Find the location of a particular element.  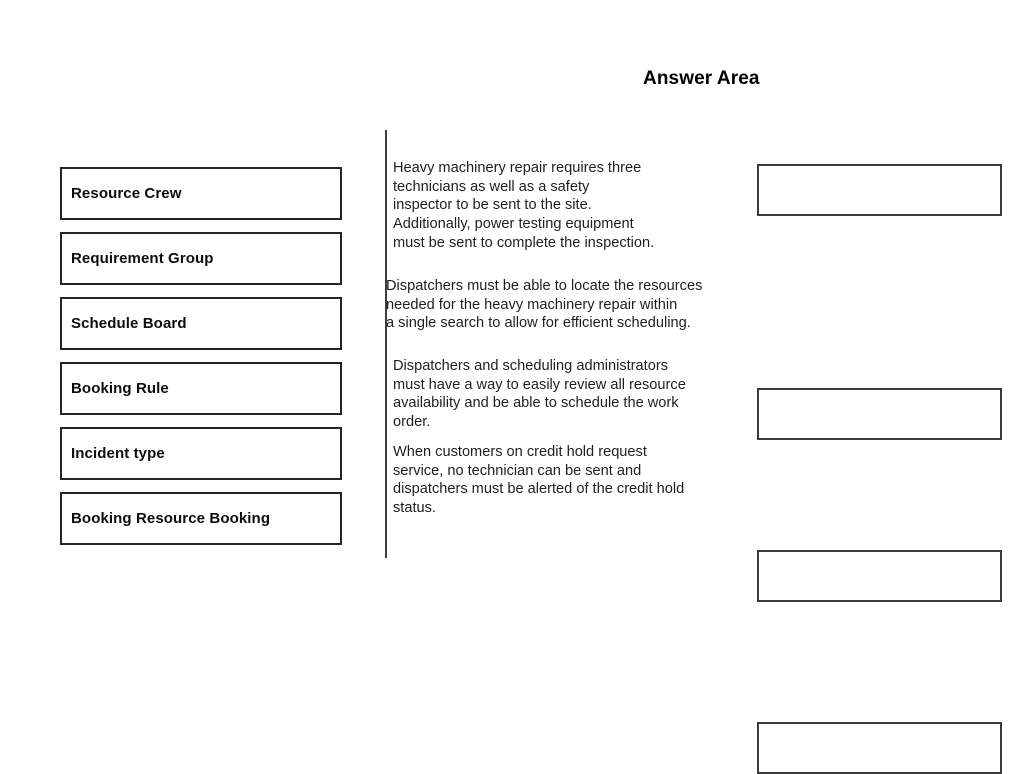

option-label: Booking Rule is located at coordinates (120, 388).